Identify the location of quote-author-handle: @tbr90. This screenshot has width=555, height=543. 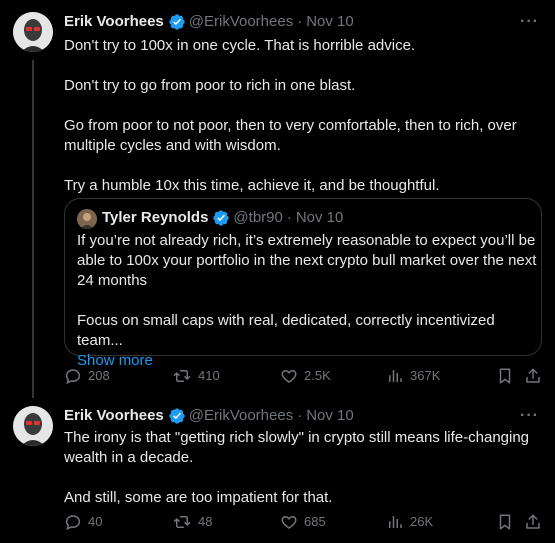
(258, 217).